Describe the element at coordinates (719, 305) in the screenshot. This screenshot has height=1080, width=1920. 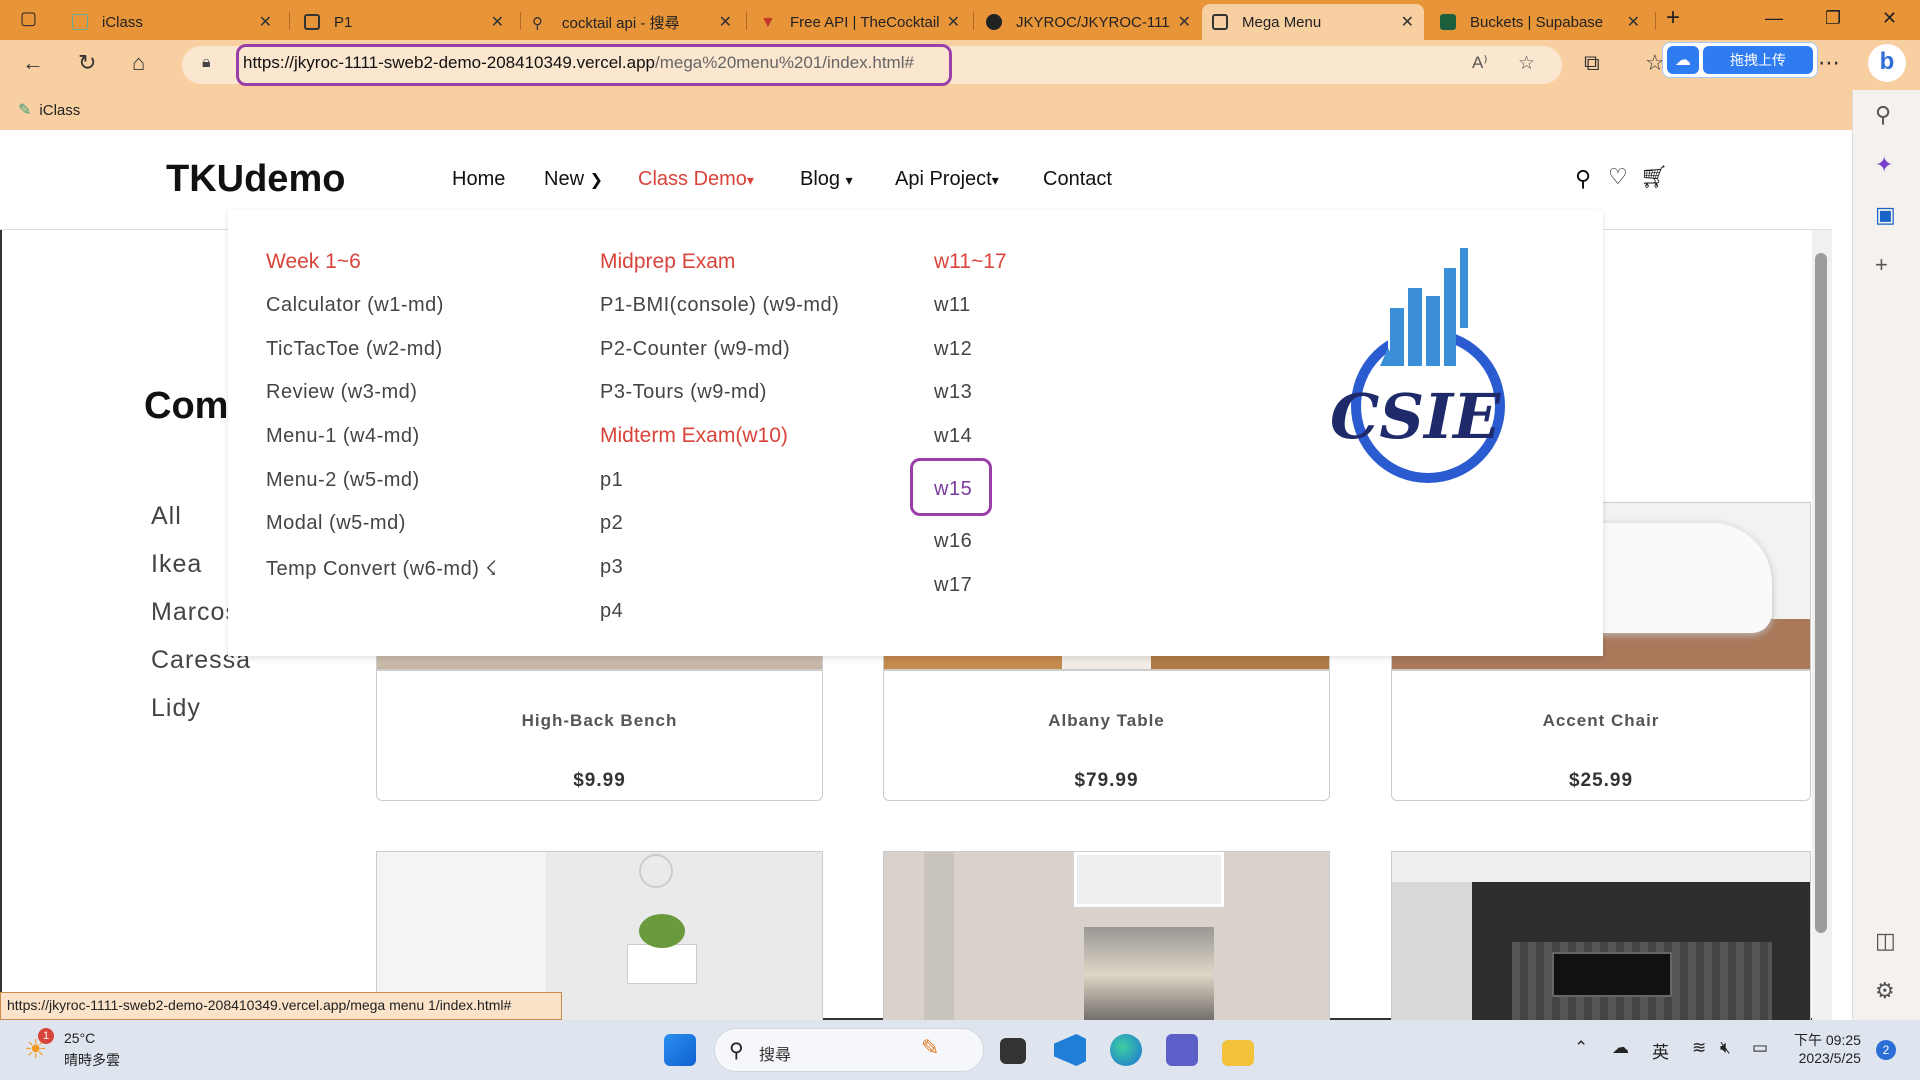
I see `menu-link-p1-bmi: P1-BMI(console) (w9-md)` at that location.